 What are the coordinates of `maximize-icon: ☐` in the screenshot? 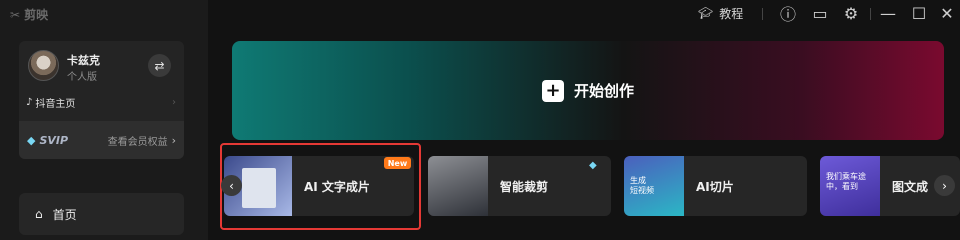 It's located at (919, 13).